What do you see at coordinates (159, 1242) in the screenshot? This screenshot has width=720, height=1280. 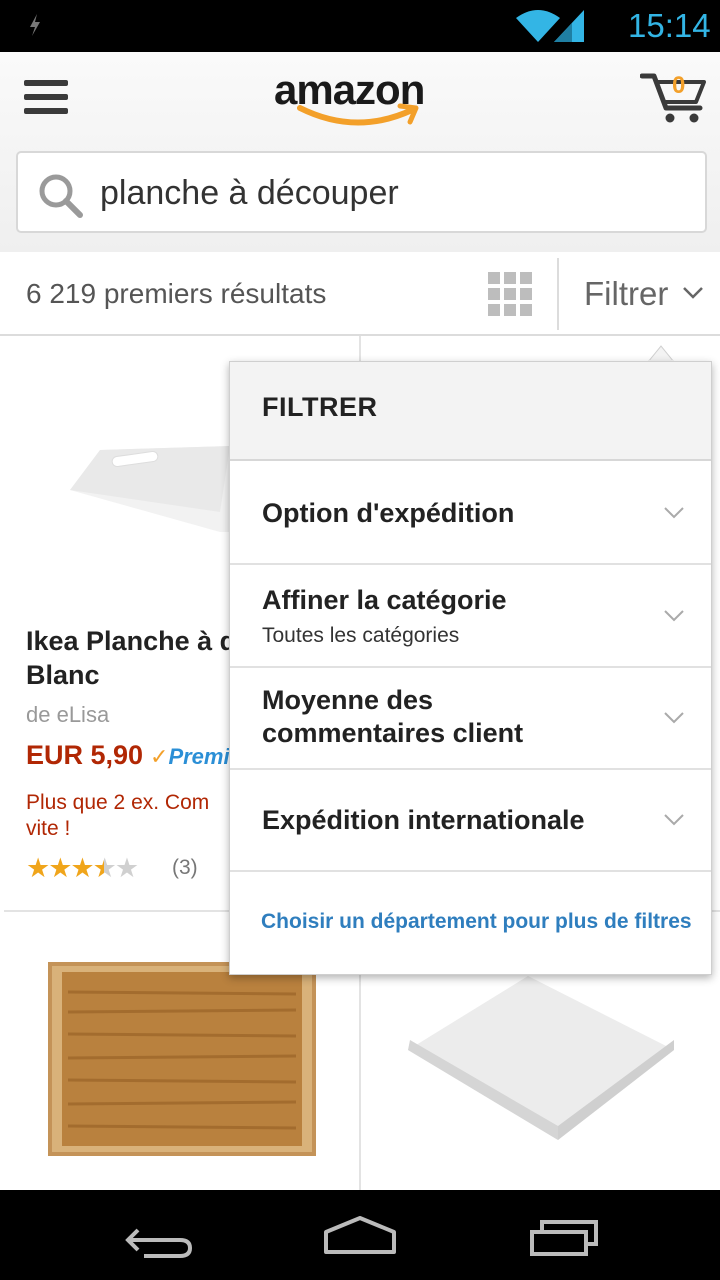 I see `back-icon` at bounding box center [159, 1242].